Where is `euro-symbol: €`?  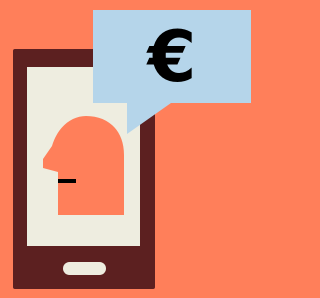 euro-symbol: € is located at coordinates (171, 57).